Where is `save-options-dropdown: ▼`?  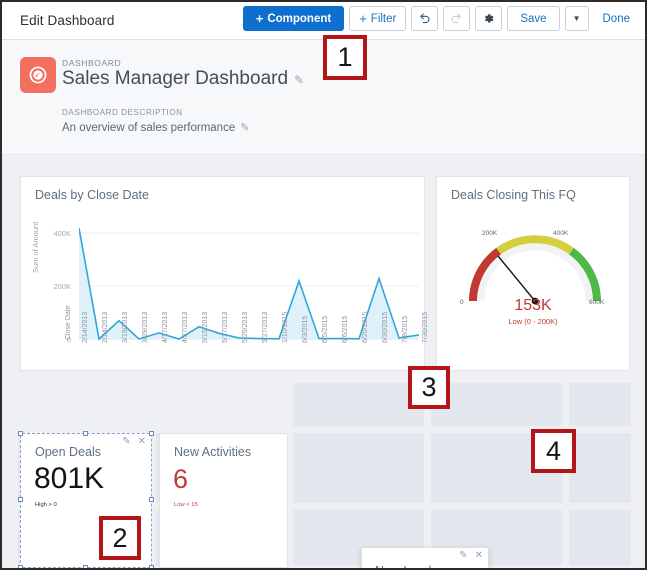 save-options-dropdown: ▼ is located at coordinates (576, 18).